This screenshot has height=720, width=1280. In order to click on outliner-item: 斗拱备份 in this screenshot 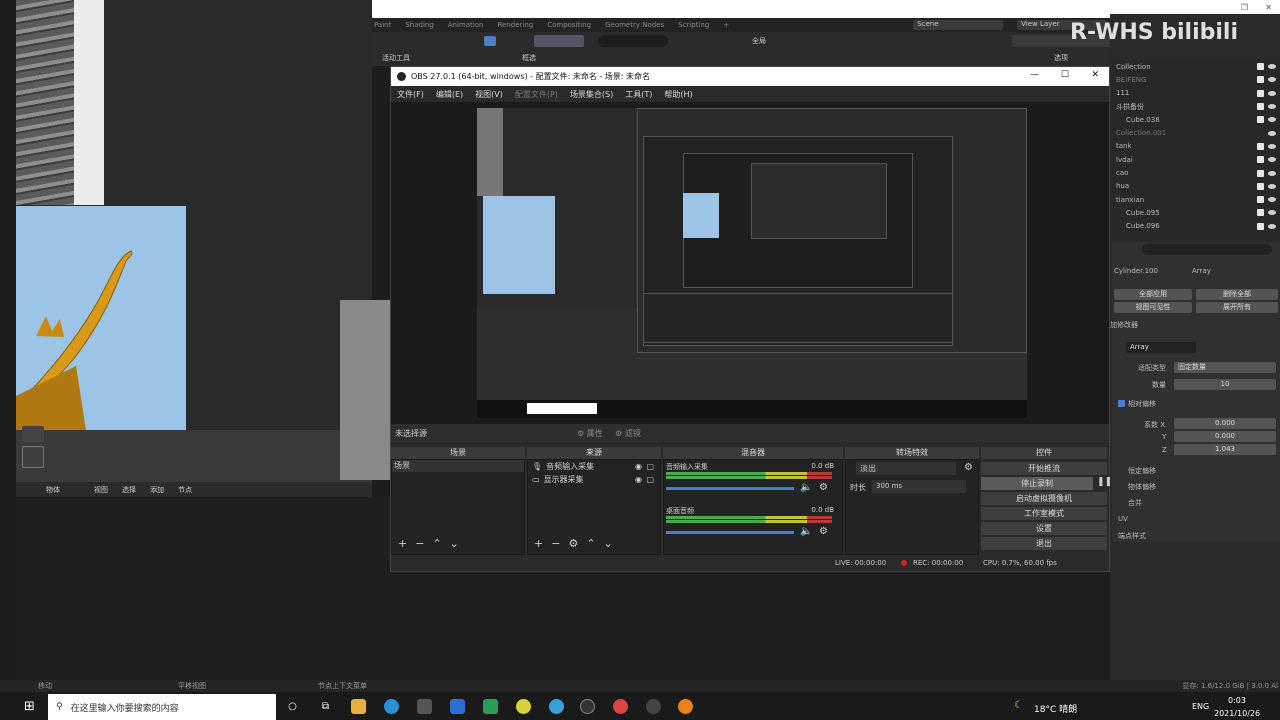, I will do `click(1196, 106)`.